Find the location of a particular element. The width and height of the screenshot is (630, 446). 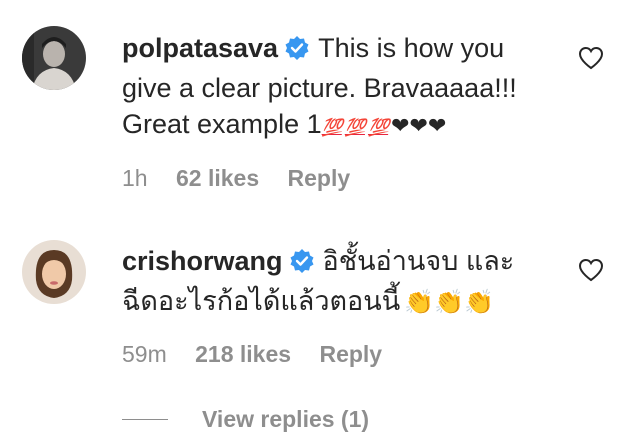

comment-line-2: give a clear picture. Bravaaaaa!!! is located at coordinates (319, 88).